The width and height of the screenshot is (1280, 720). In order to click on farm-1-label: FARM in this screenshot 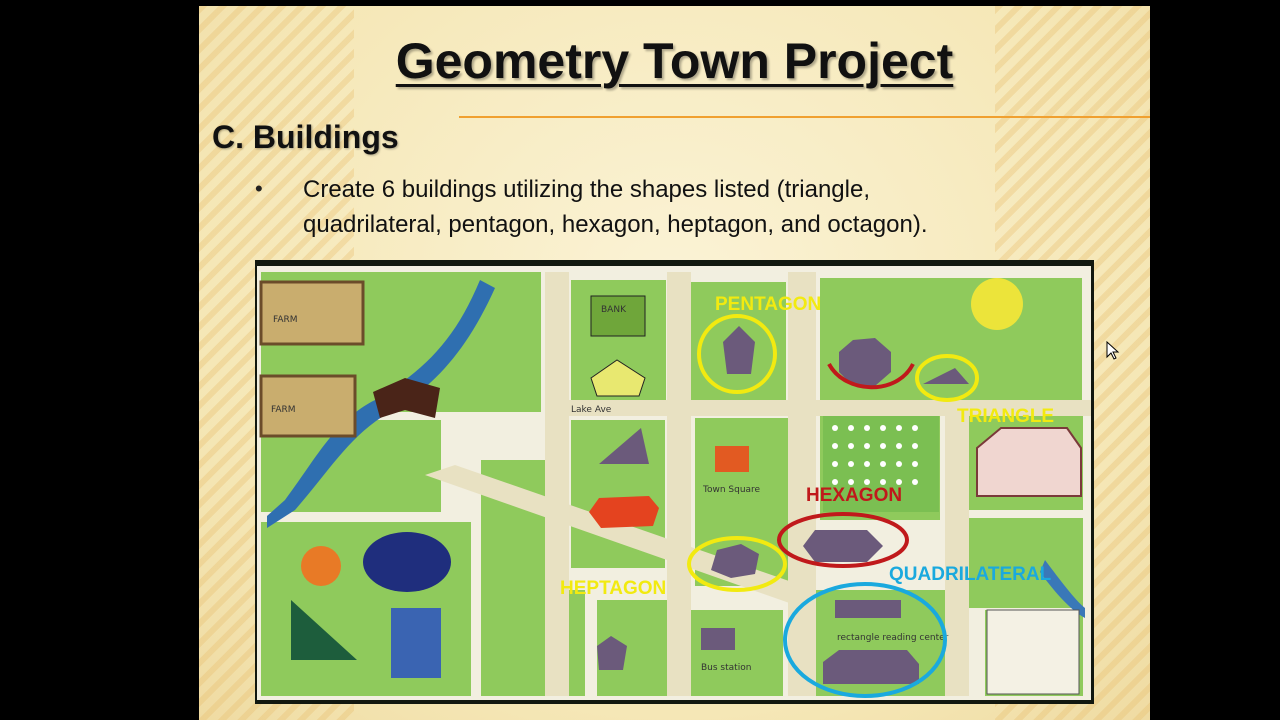, I will do `click(285, 320)`.